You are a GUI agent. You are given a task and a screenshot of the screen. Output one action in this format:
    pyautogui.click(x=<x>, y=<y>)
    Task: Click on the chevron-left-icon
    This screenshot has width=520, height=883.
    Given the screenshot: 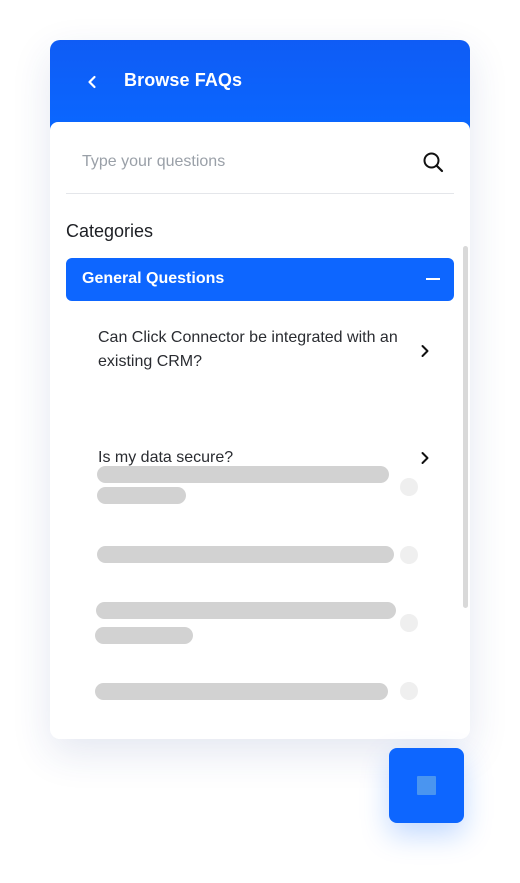 What is the action you would take?
    pyautogui.click(x=92, y=82)
    